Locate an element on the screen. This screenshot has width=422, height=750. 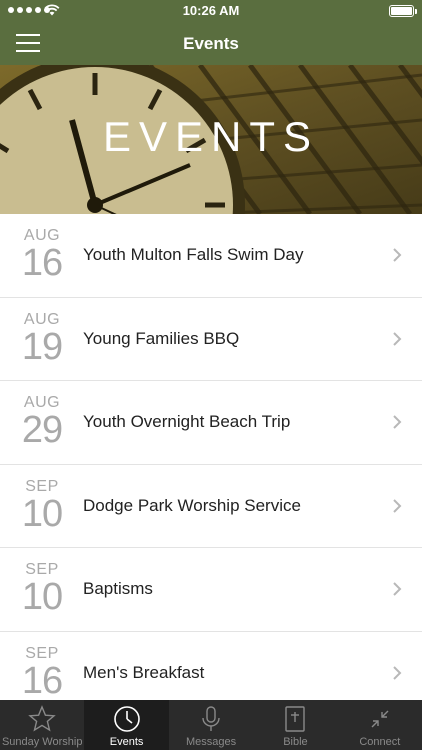
event-row: AUG 19 Young Families BBQ is located at coordinates (211, 339).